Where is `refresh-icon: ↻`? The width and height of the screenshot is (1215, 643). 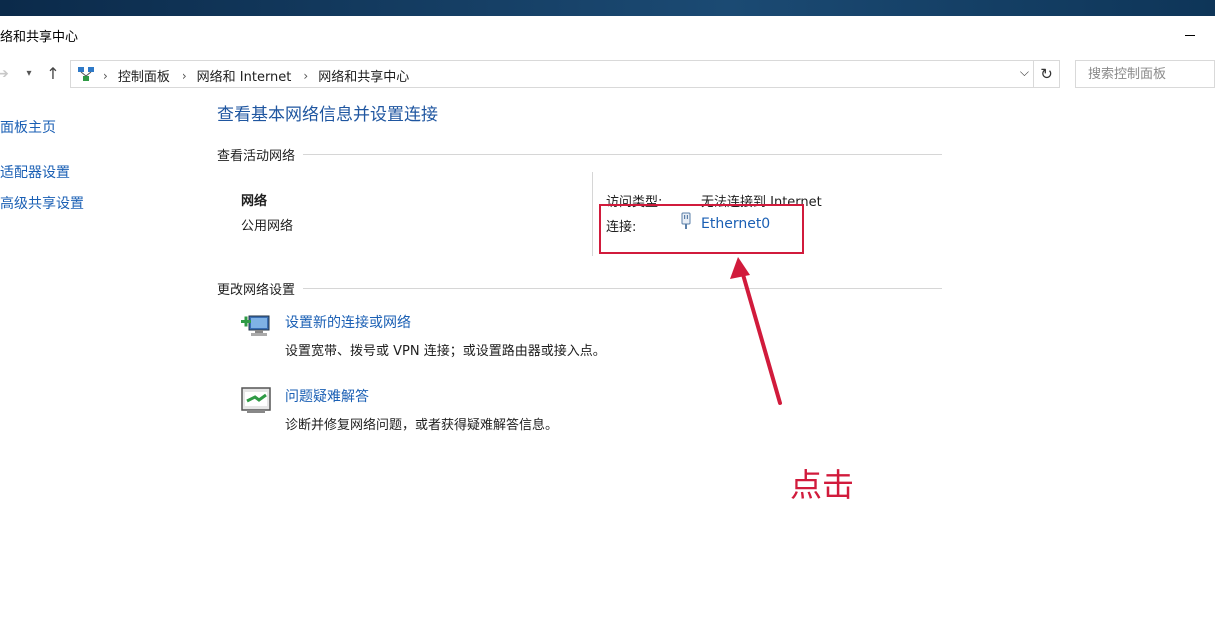
refresh-icon: ↻ is located at coordinates (1046, 74).